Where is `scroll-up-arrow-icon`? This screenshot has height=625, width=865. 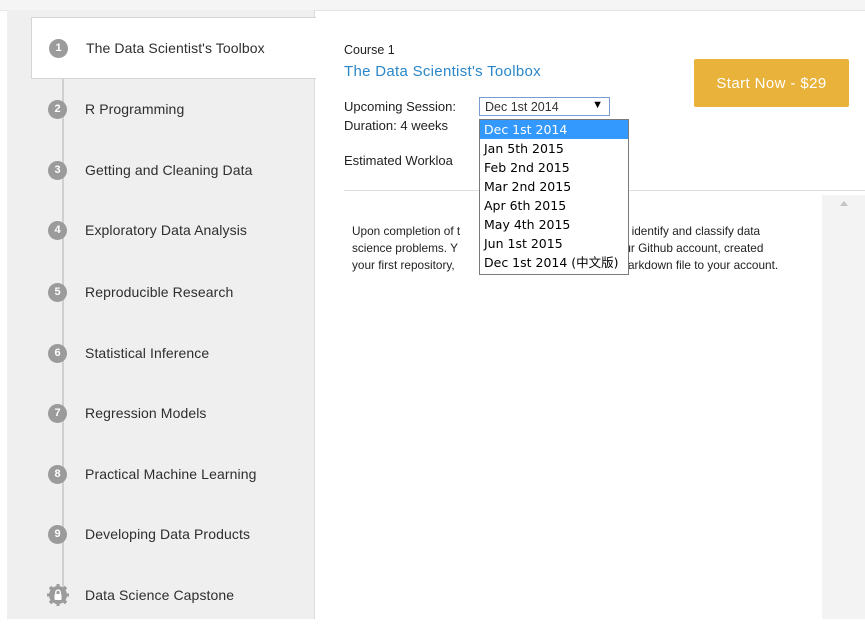
scroll-up-arrow-icon is located at coordinates (844, 203).